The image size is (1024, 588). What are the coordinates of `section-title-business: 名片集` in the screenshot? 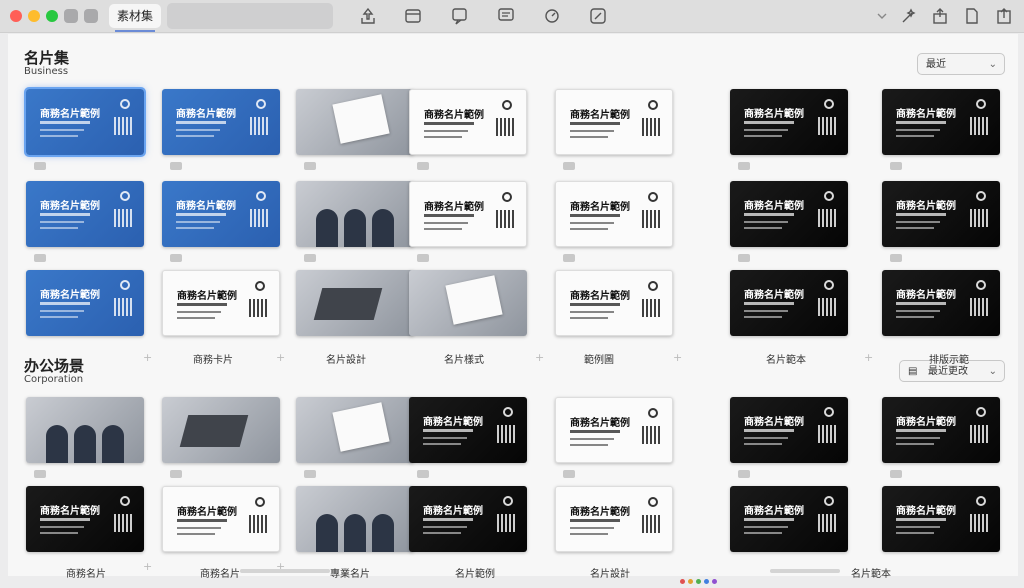 It's located at (47, 58).